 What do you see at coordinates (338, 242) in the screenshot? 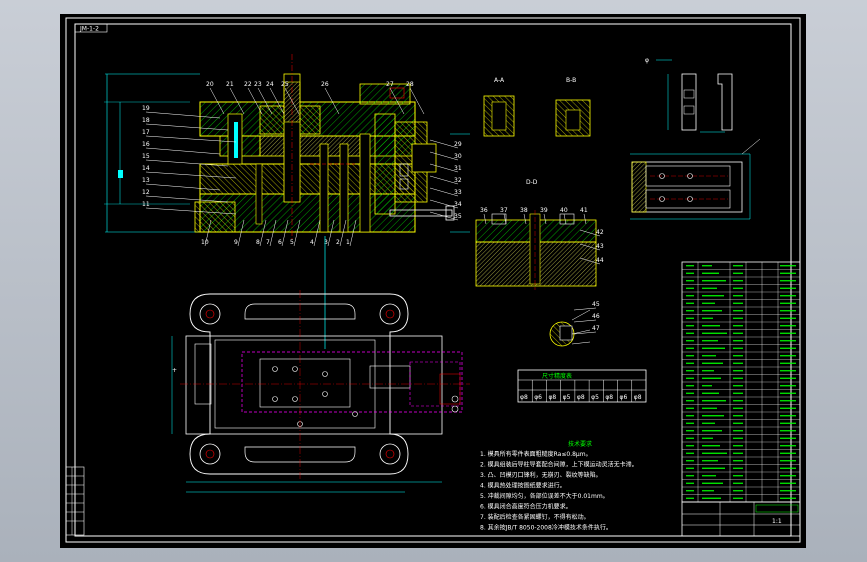
I see `part-number-balloon: 2` at bounding box center [338, 242].